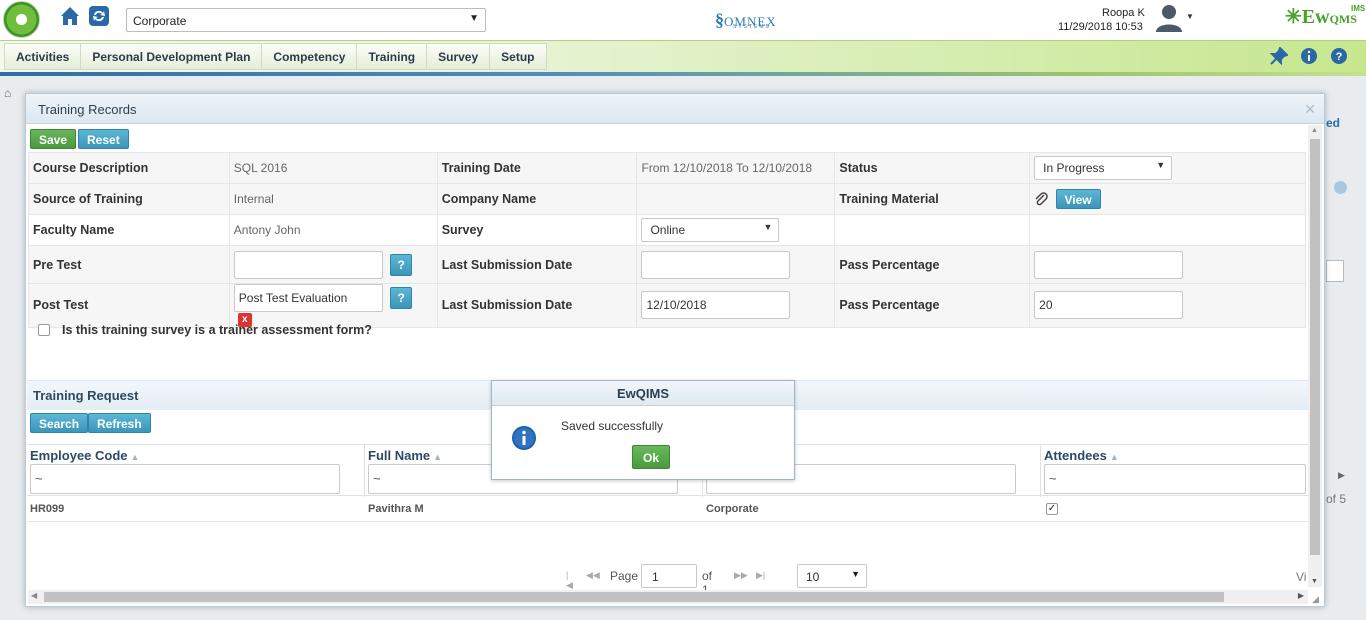 The image size is (1366, 620). What do you see at coordinates (1279, 56) in the screenshot?
I see `pin-icon` at bounding box center [1279, 56].